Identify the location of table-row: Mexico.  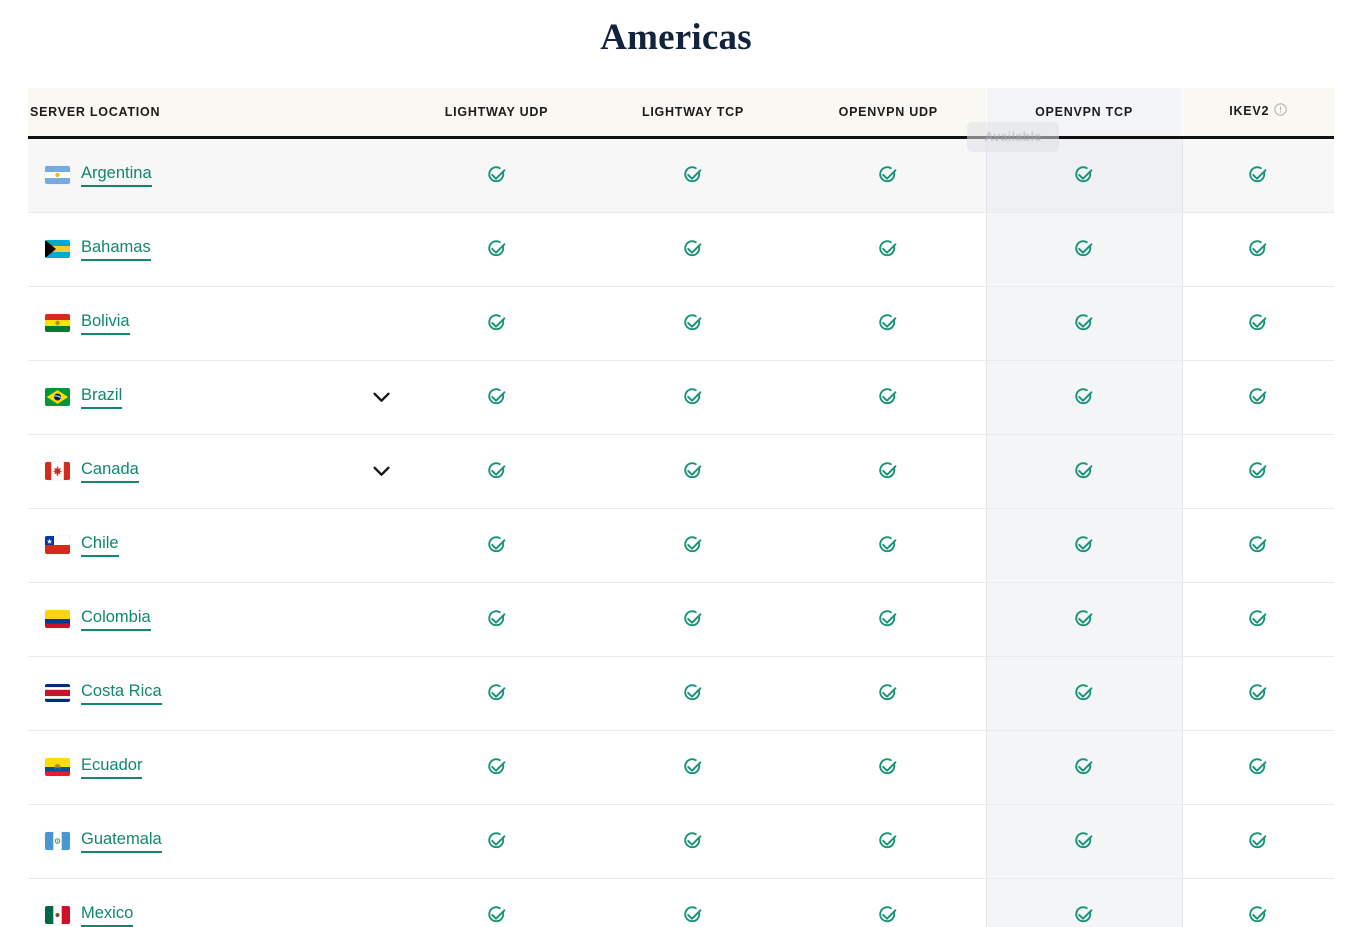
(681, 902).